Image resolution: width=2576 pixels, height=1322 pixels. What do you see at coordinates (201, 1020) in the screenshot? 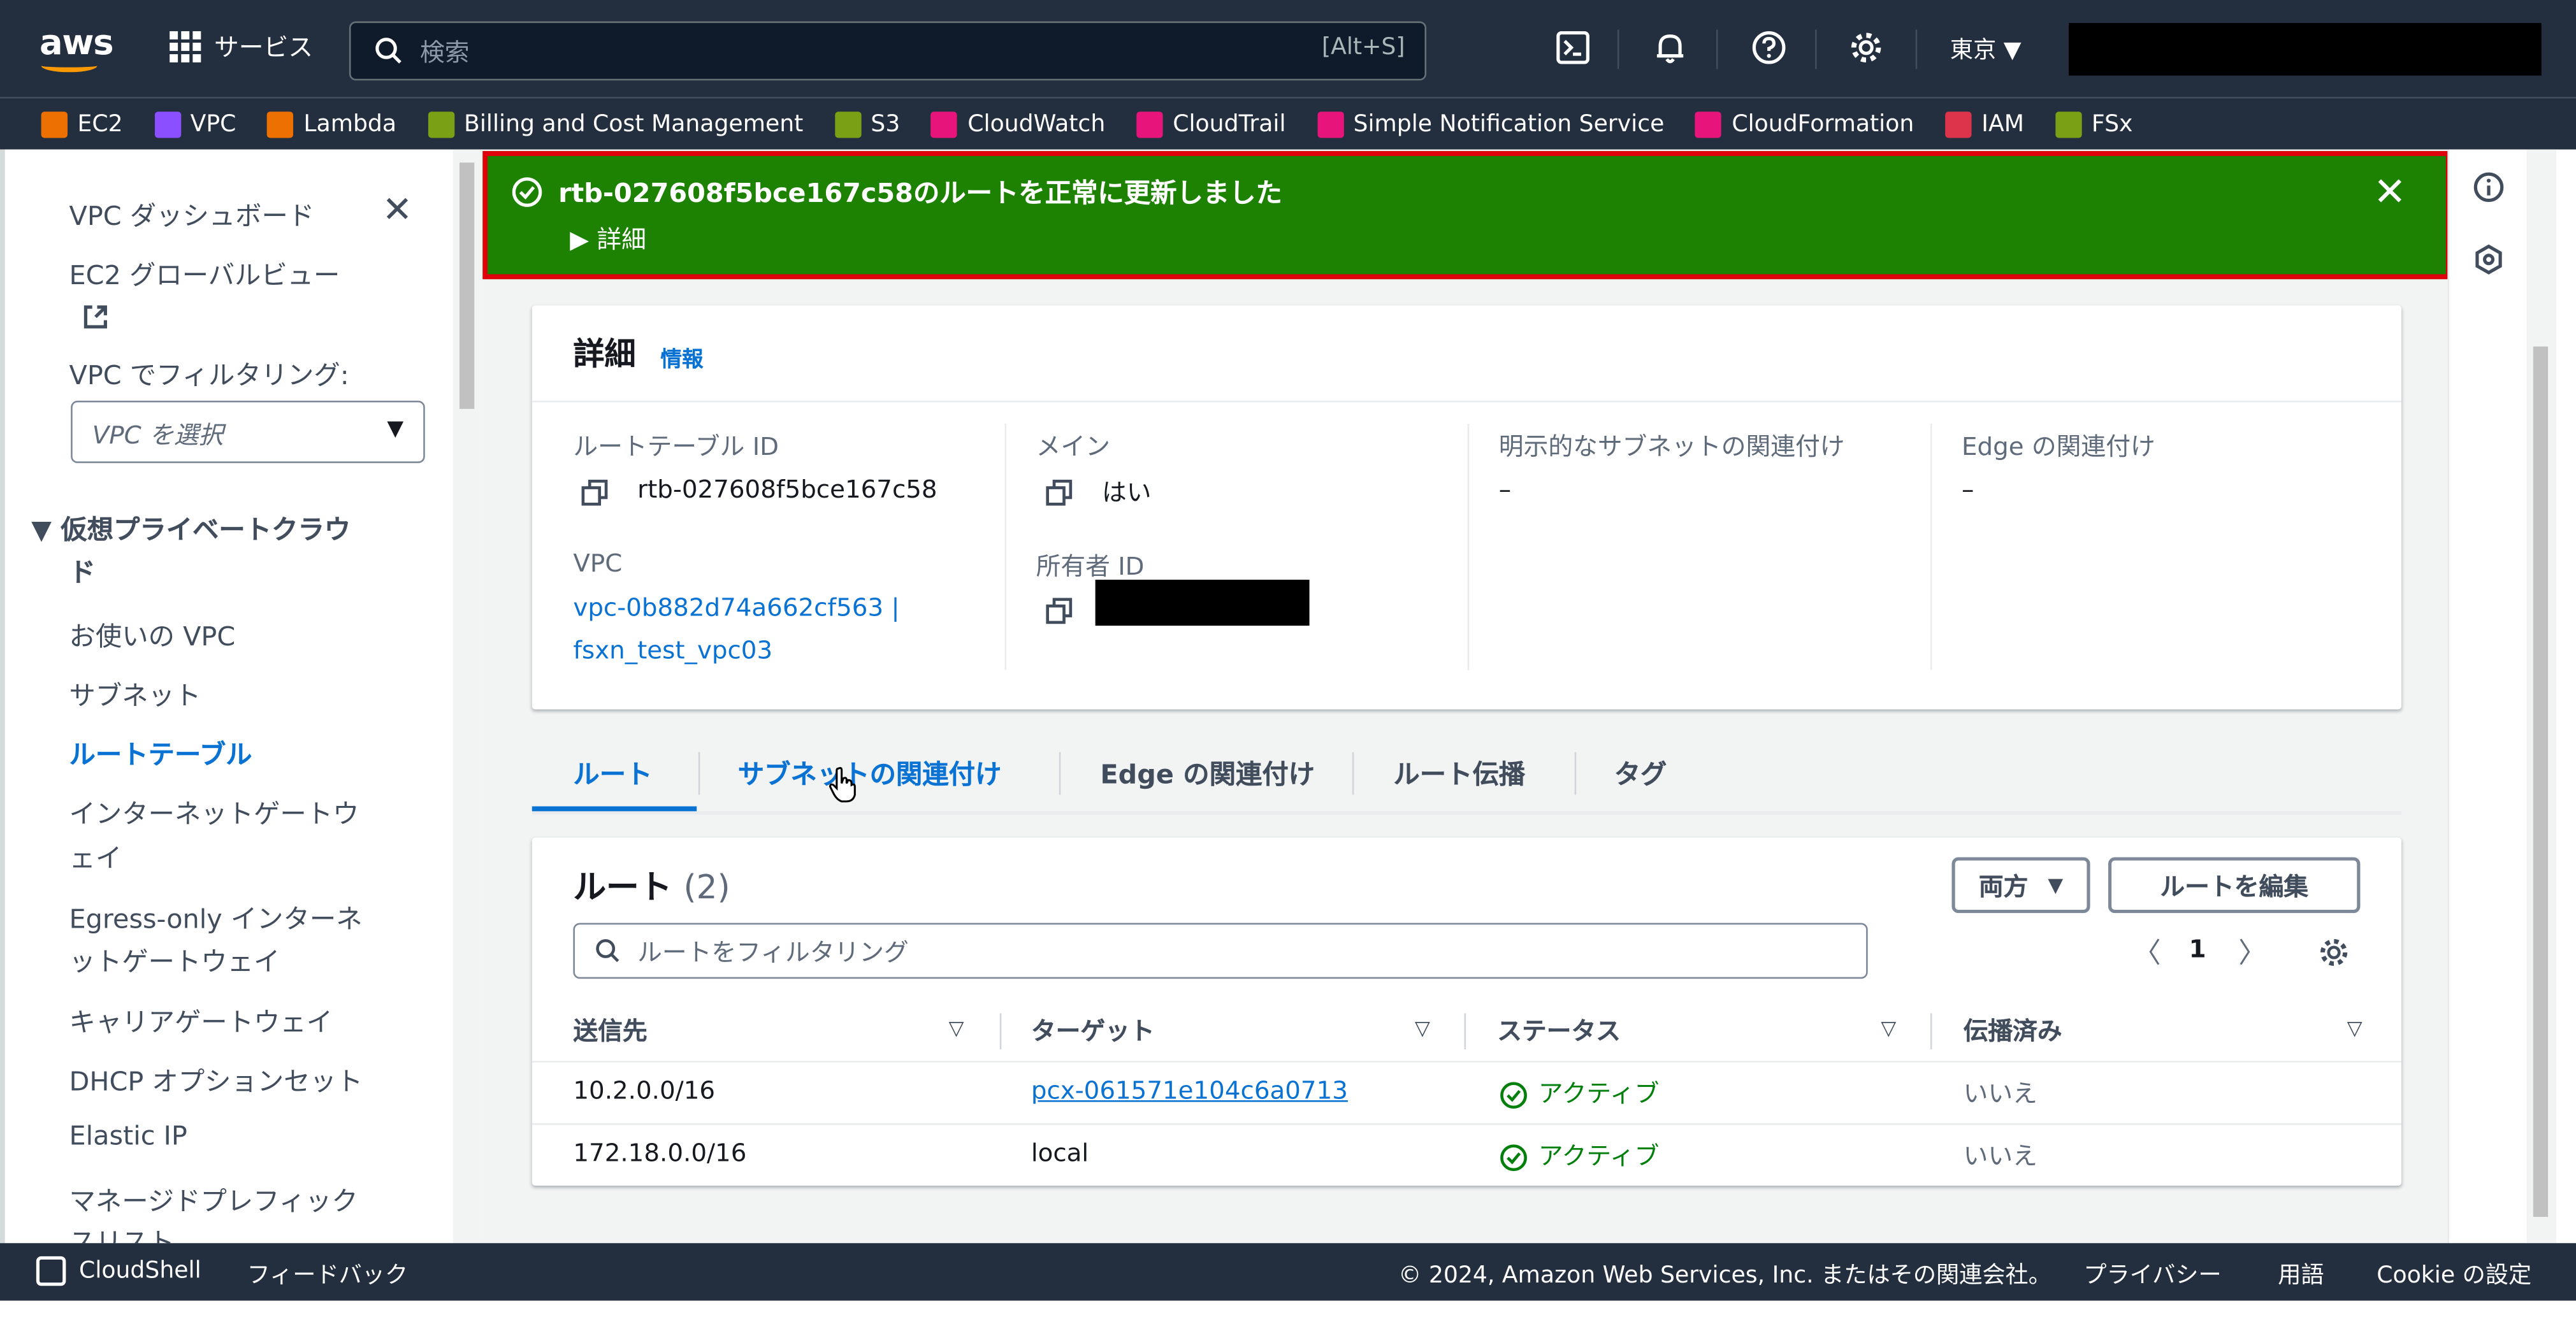
I see `sidebar-item-carrier-gateways: キャリアゲートウェイ` at bounding box center [201, 1020].